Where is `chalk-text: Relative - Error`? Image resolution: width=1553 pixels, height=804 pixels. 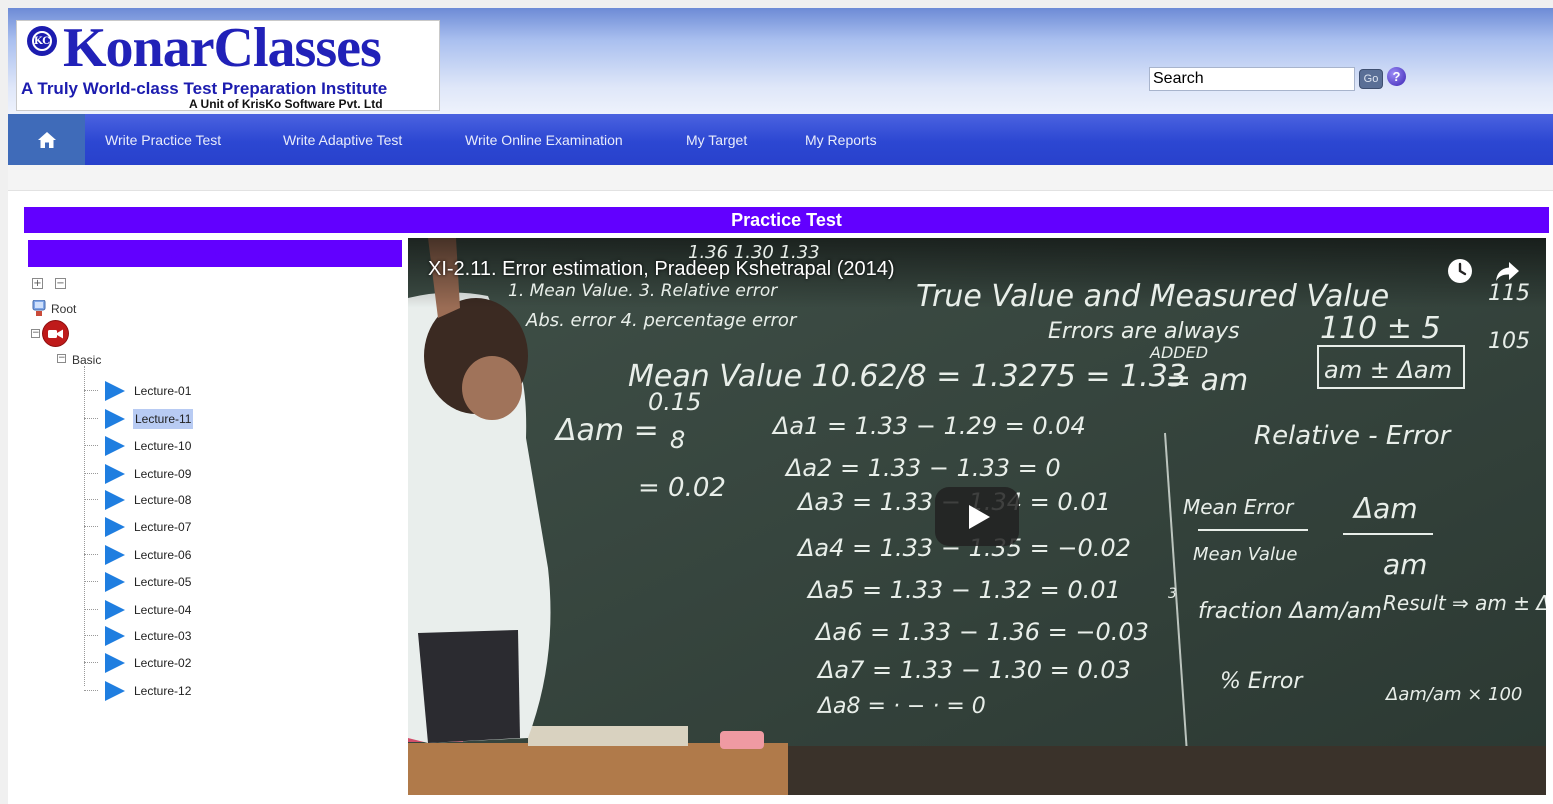 chalk-text: Relative - Error is located at coordinates (1353, 436).